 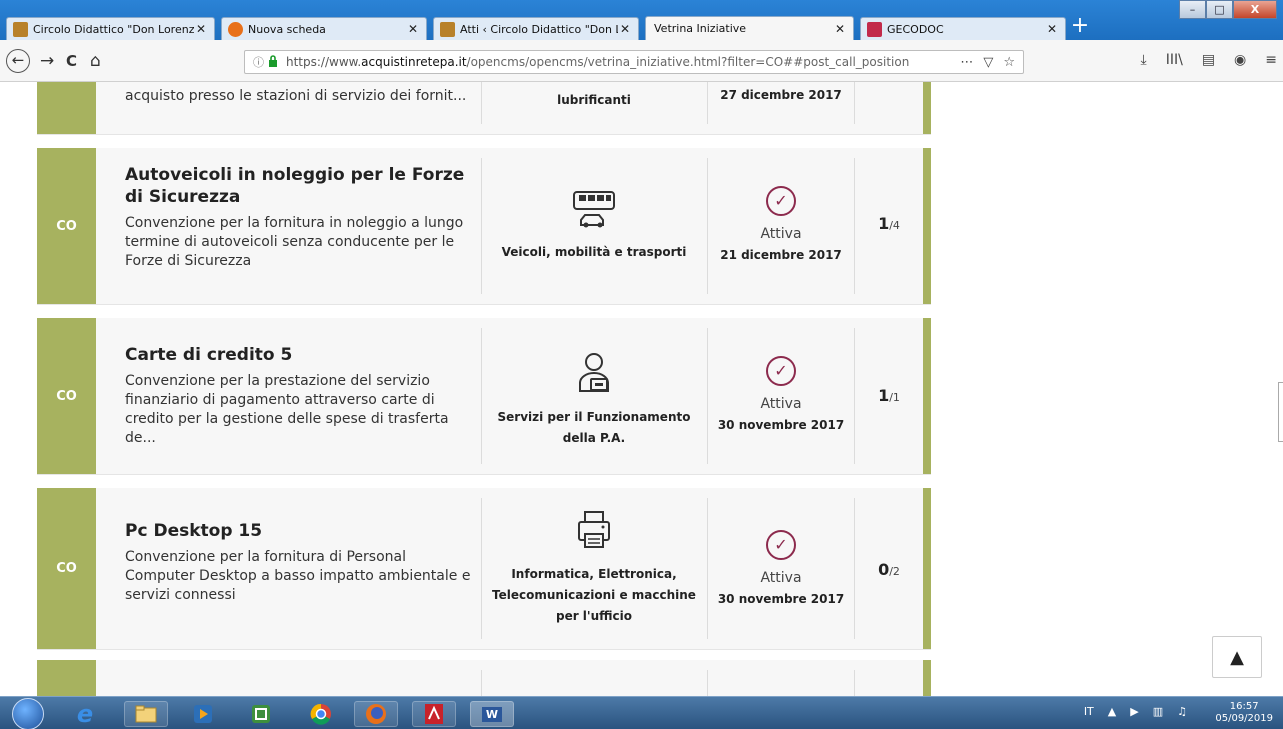 What do you see at coordinates (71, 61) in the screenshot?
I see `reload-button: C` at bounding box center [71, 61].